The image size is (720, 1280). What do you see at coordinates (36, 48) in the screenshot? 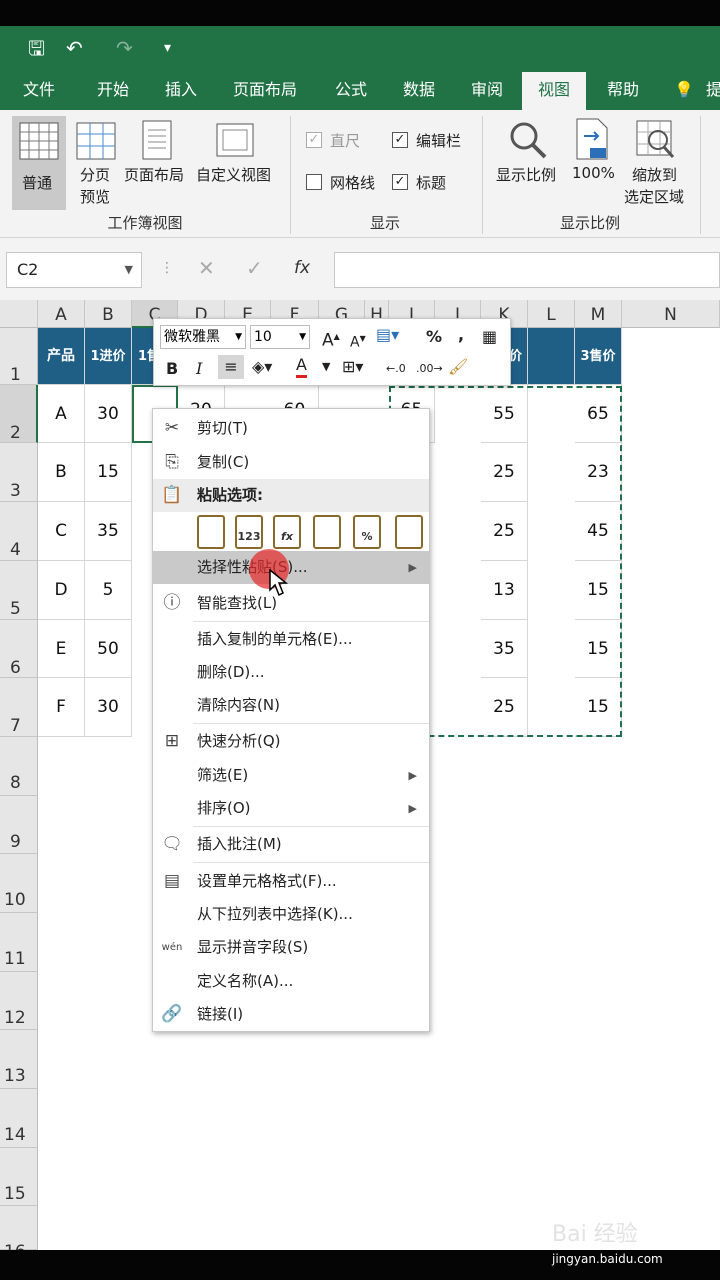
I see `save-icon: 🖫` at bounding box center [36, 48].